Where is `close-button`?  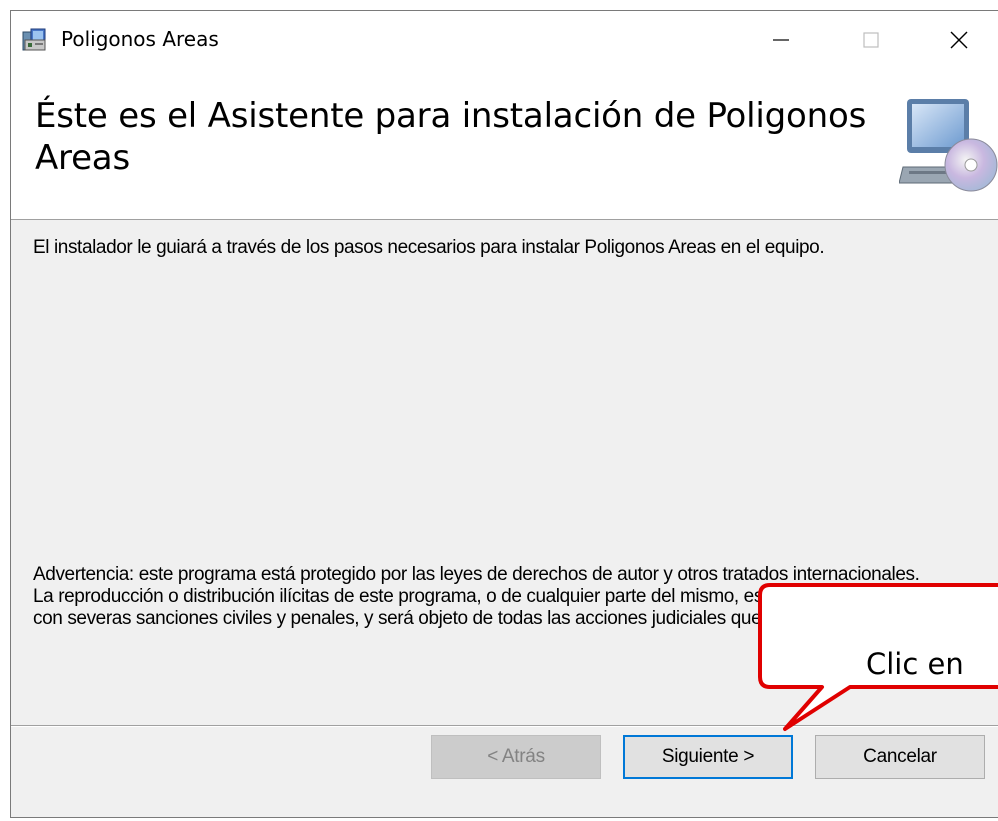 close-button is located at coordinates (959, 40).